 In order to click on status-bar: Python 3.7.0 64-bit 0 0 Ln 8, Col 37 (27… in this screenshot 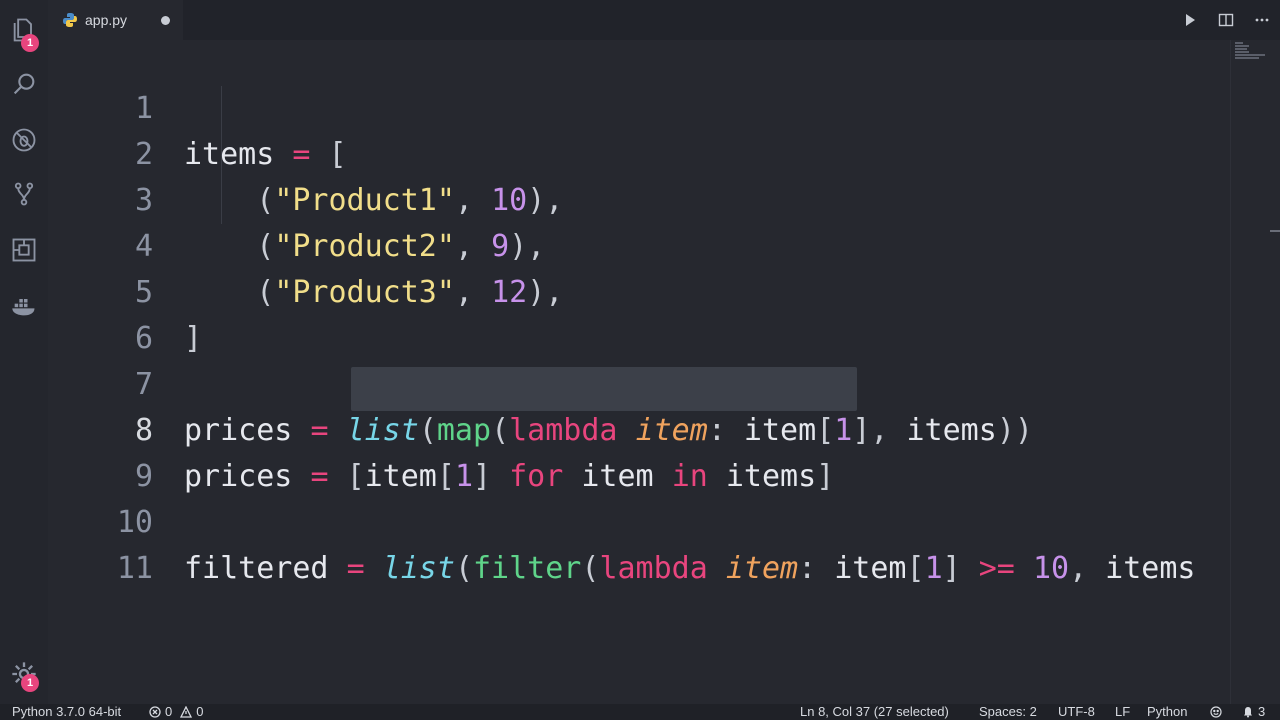, I will do `click(640, 712)`.